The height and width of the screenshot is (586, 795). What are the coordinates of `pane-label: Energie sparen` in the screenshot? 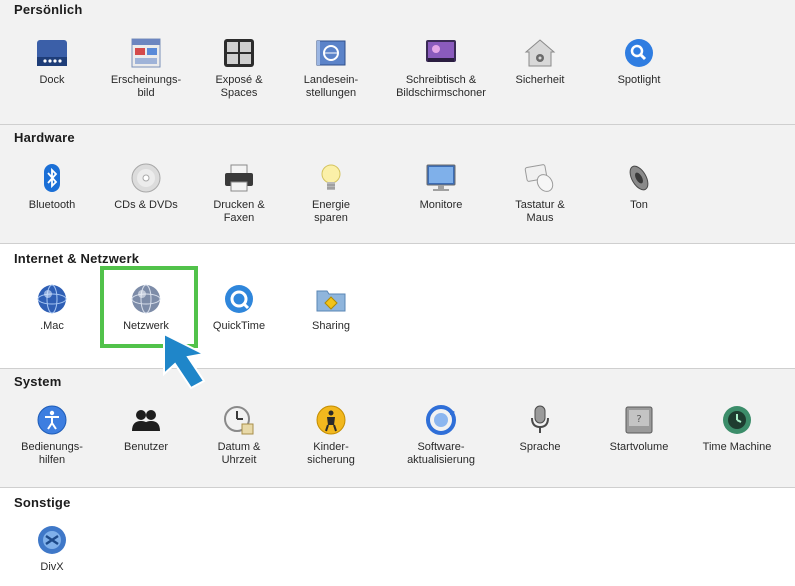 It's located at (331, 211).